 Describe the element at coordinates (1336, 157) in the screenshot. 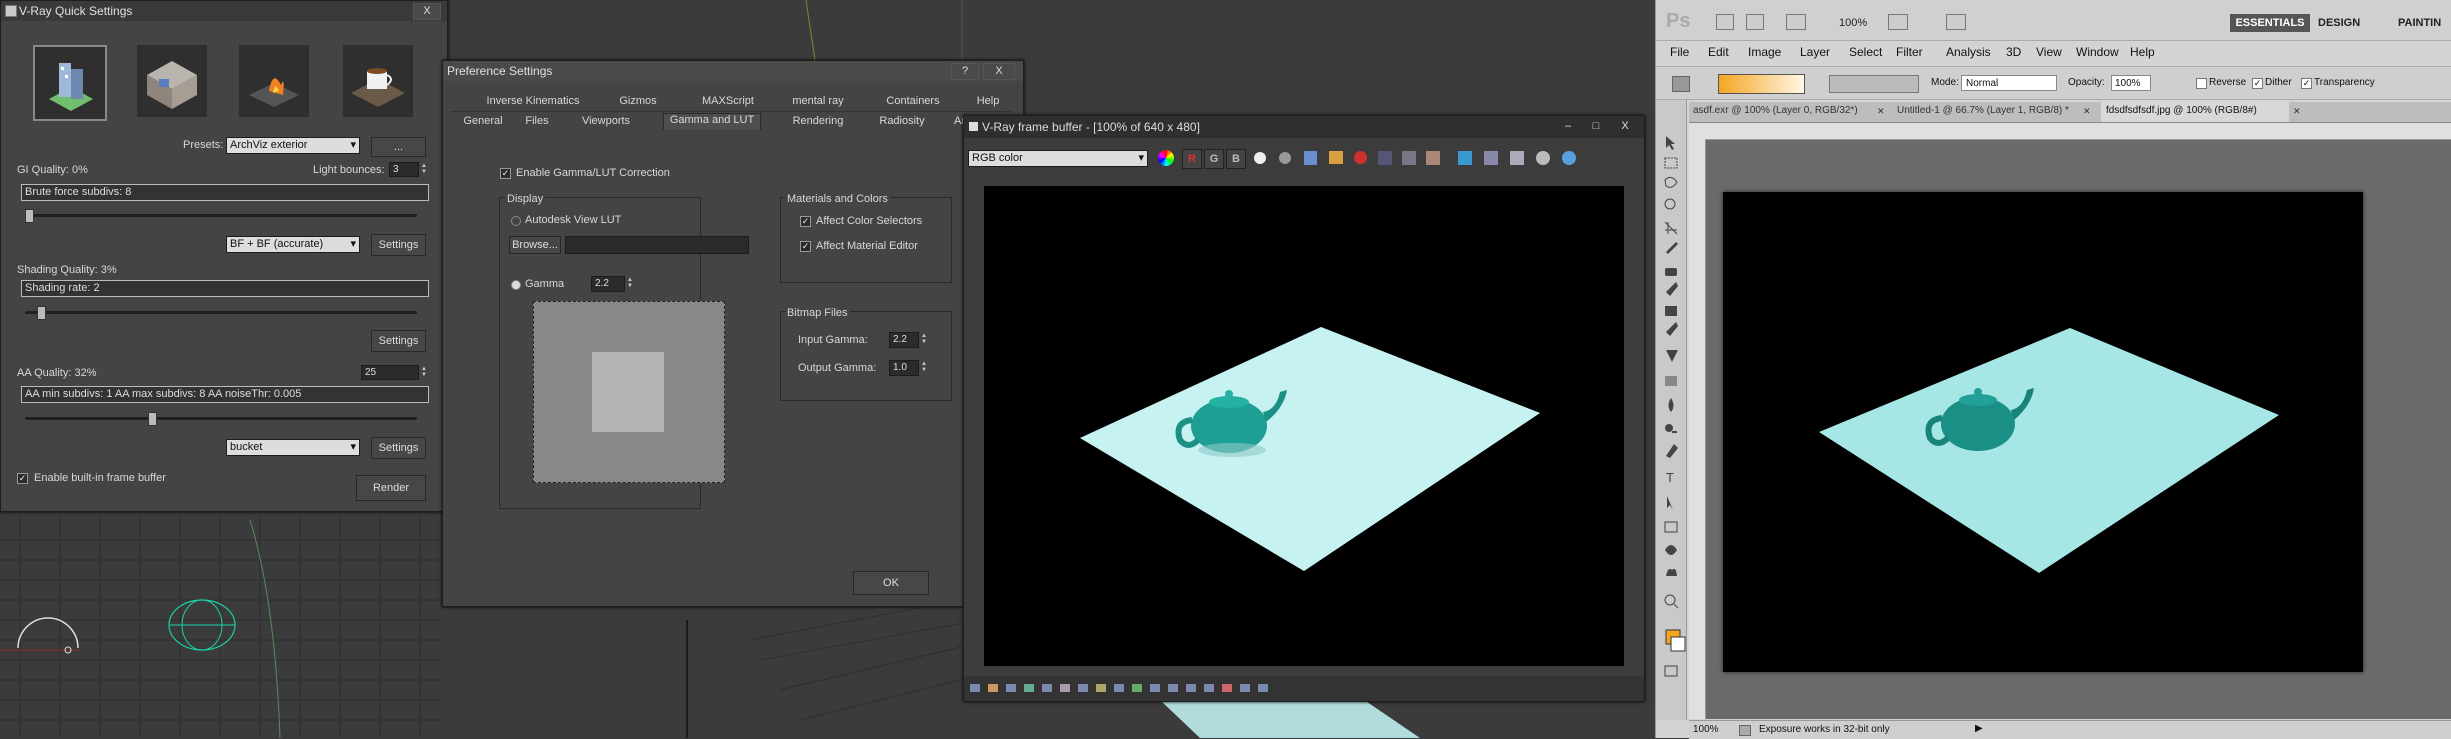

I see `open-folder-icon` at that location.